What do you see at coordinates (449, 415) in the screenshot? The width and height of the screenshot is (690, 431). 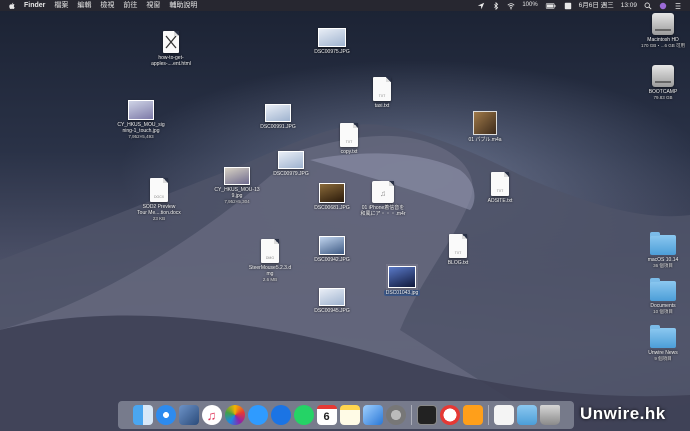 I see `news-icon` at bounding box center [449, 415].